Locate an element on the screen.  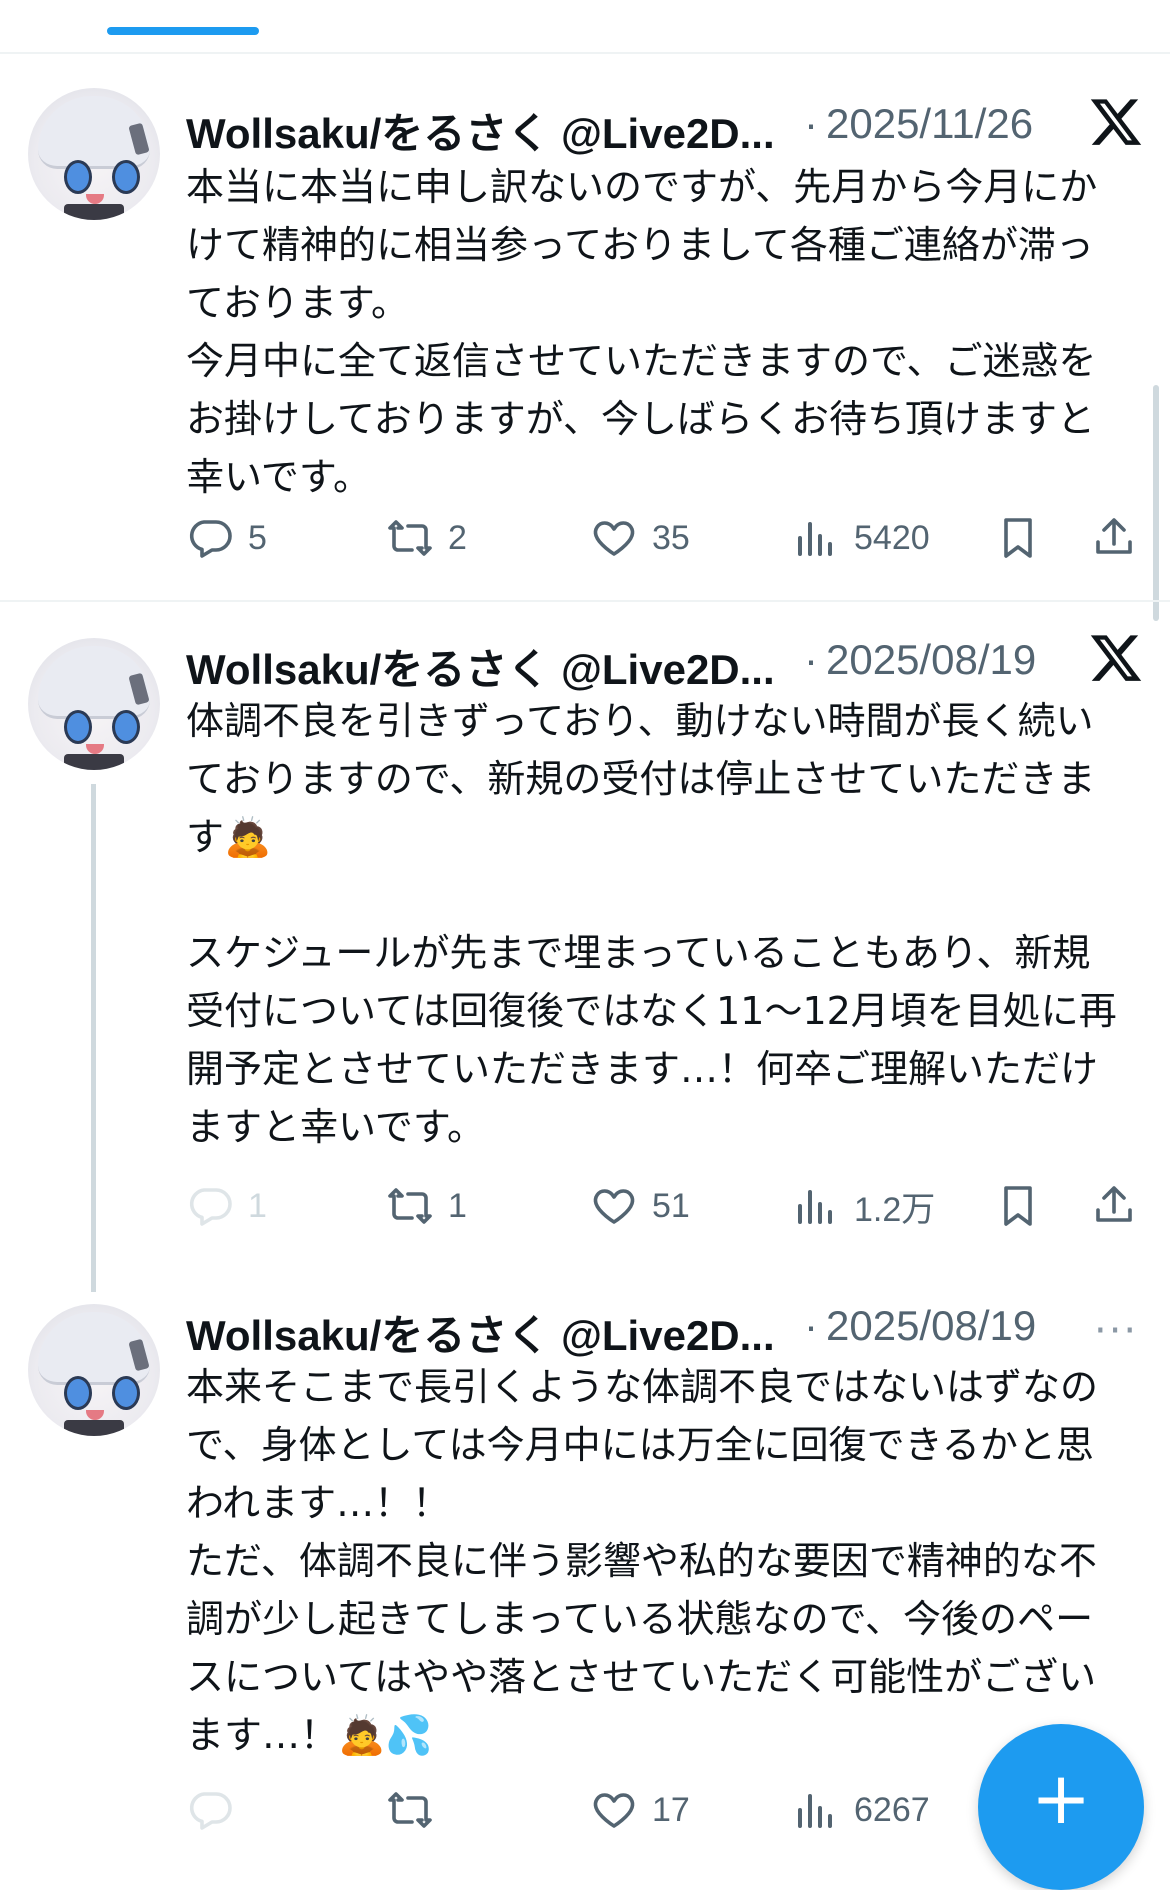
reply-button: 1 is located at coordinates (226, 1206).